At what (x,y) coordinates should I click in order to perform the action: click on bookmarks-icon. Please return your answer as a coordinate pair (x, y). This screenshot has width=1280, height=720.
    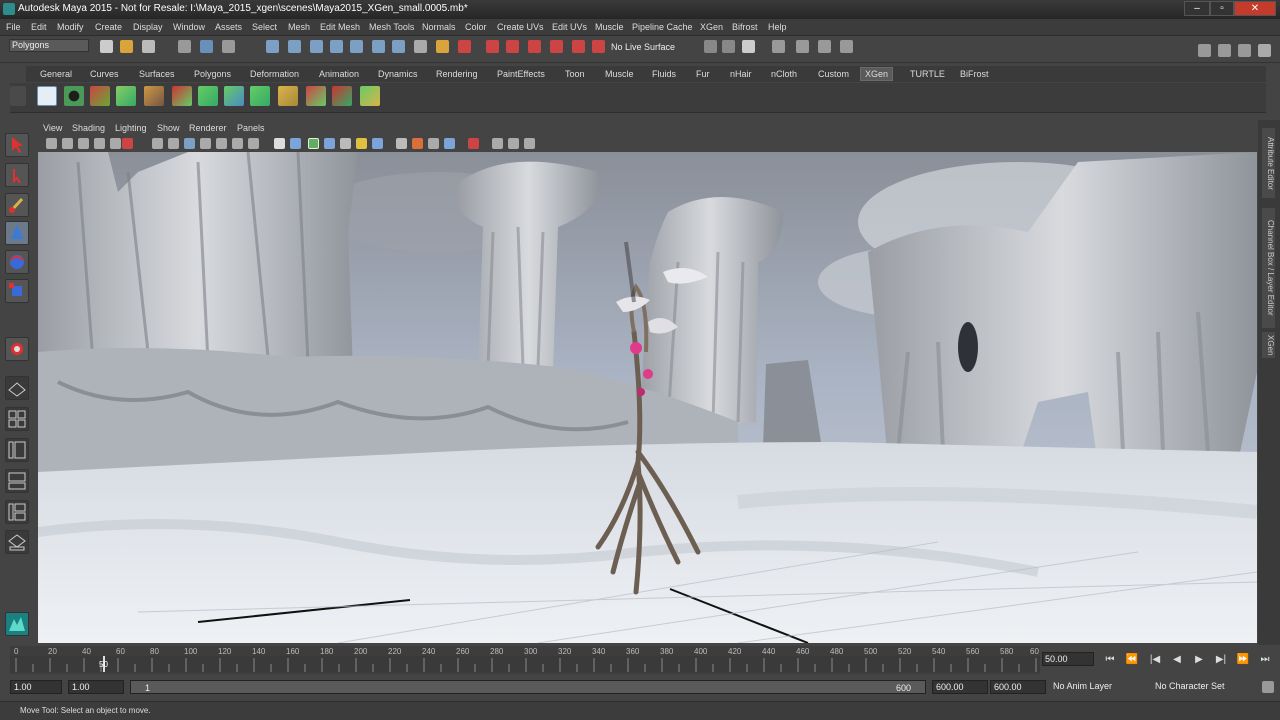
    Looking at the image, I should click on (83, 143).